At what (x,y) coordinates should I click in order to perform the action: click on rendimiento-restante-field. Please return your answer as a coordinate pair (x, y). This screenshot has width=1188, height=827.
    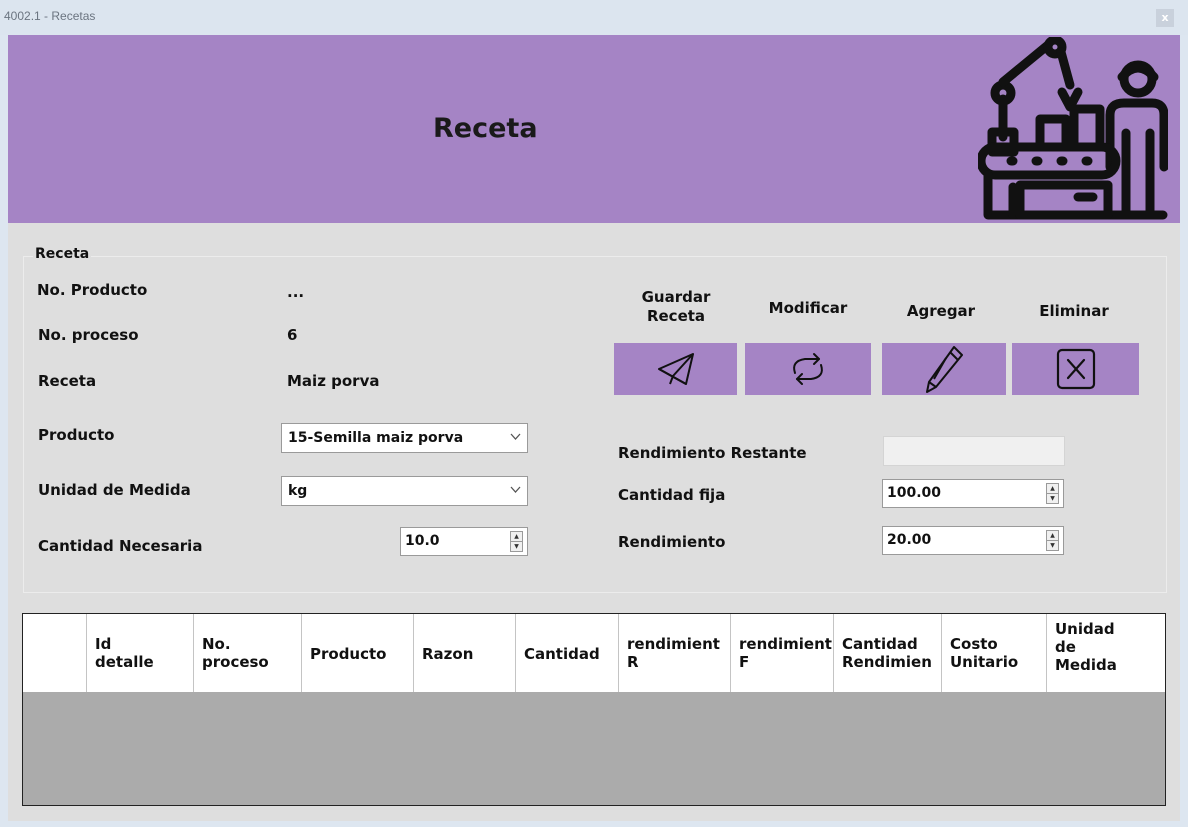
    Looking at the image, I should click on (974, 451).